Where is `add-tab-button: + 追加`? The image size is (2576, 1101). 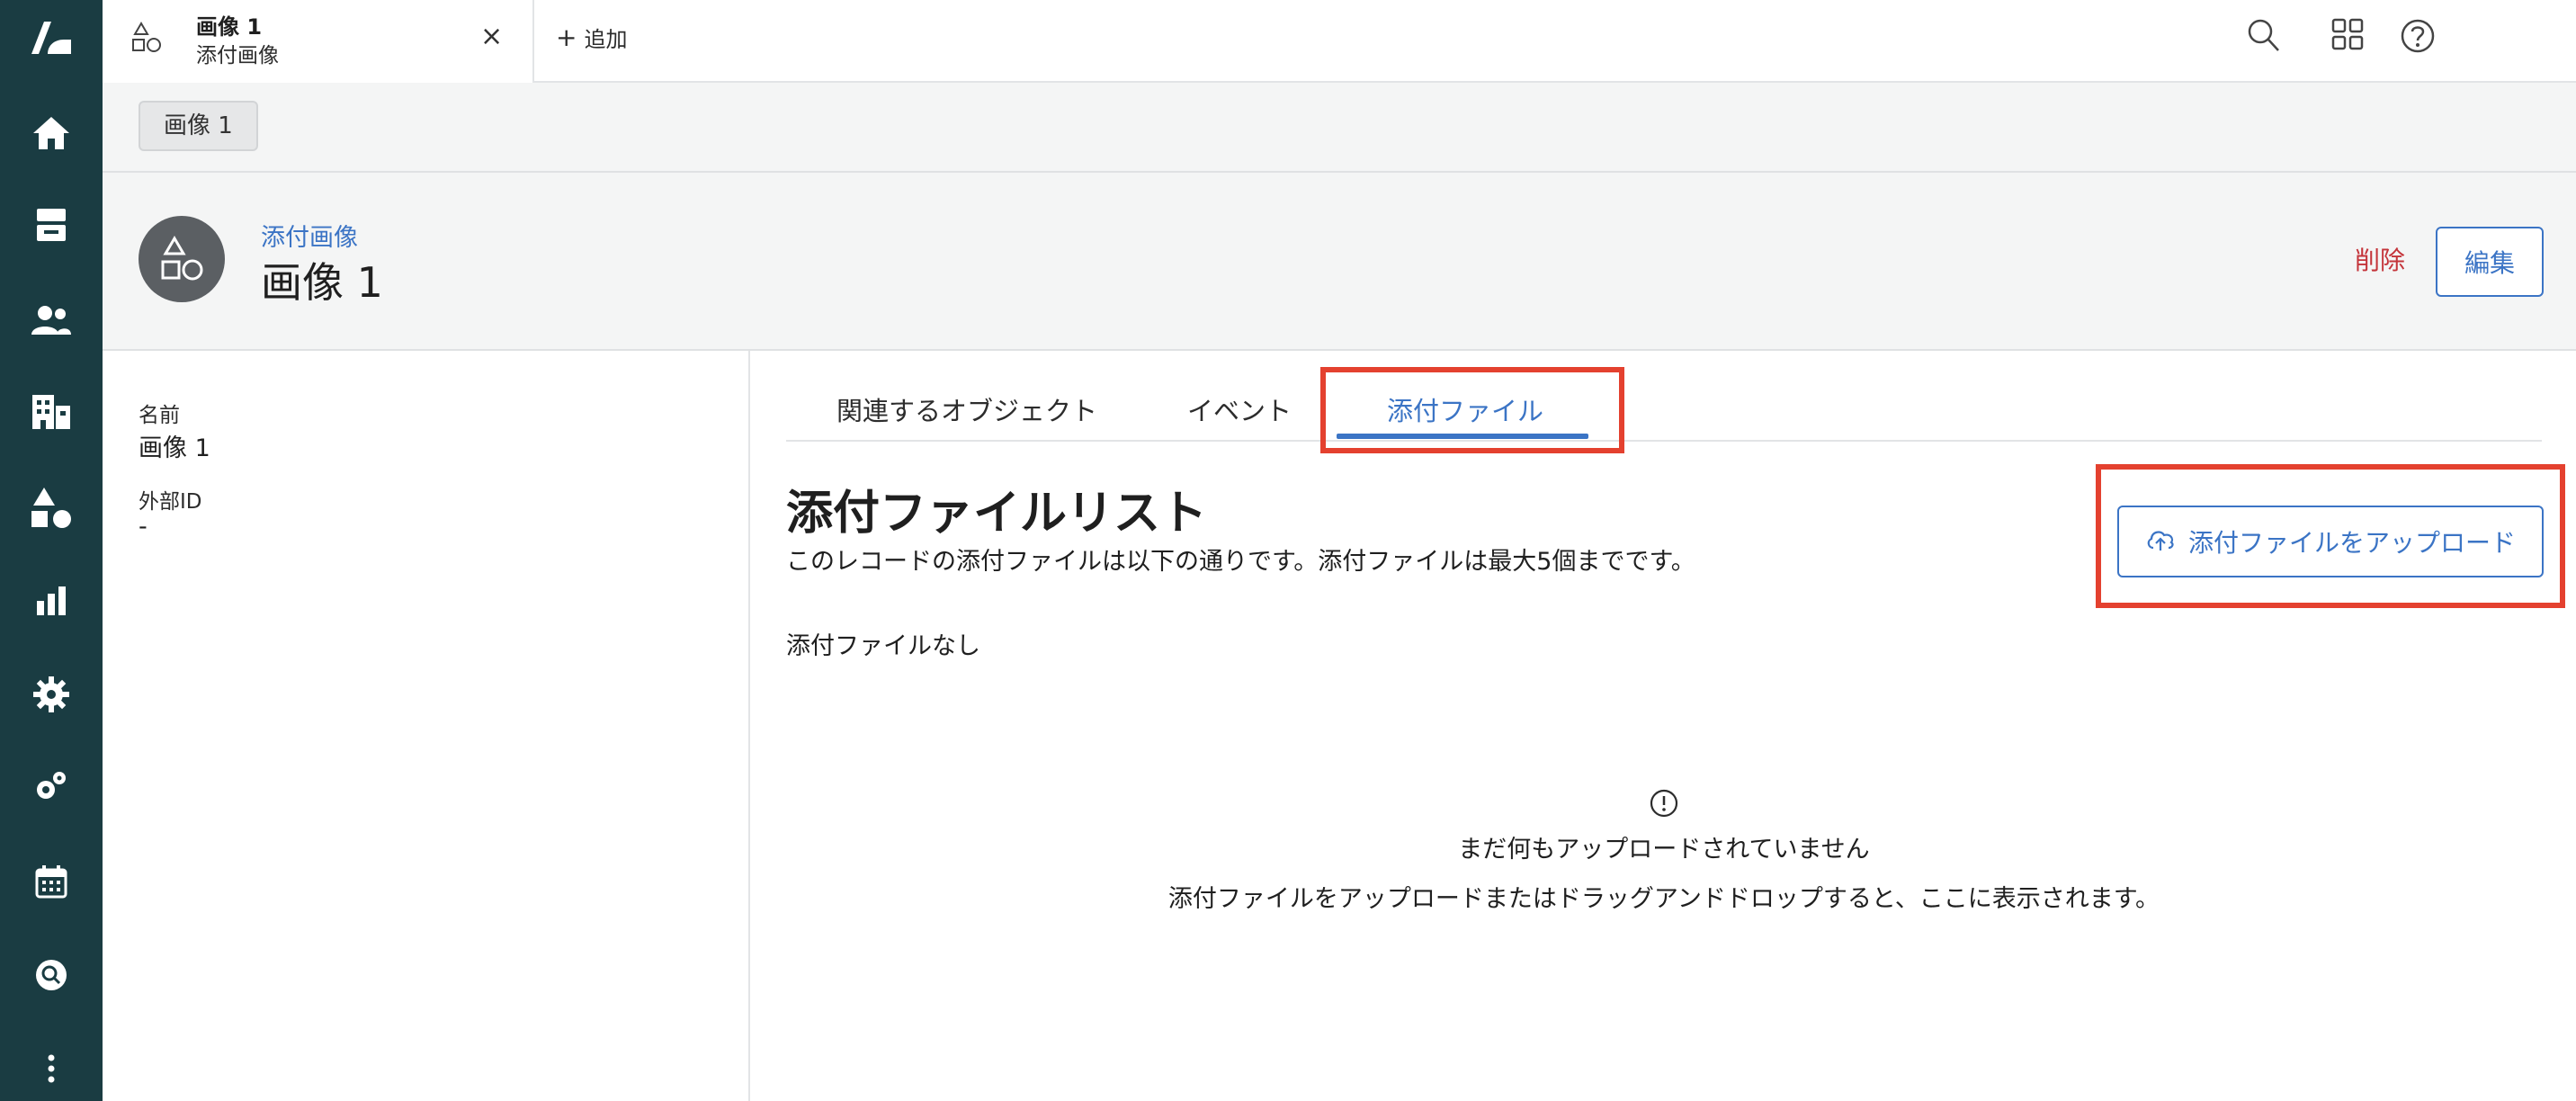 add-tab-button: + 追加 is located at coordinates (591, 37).